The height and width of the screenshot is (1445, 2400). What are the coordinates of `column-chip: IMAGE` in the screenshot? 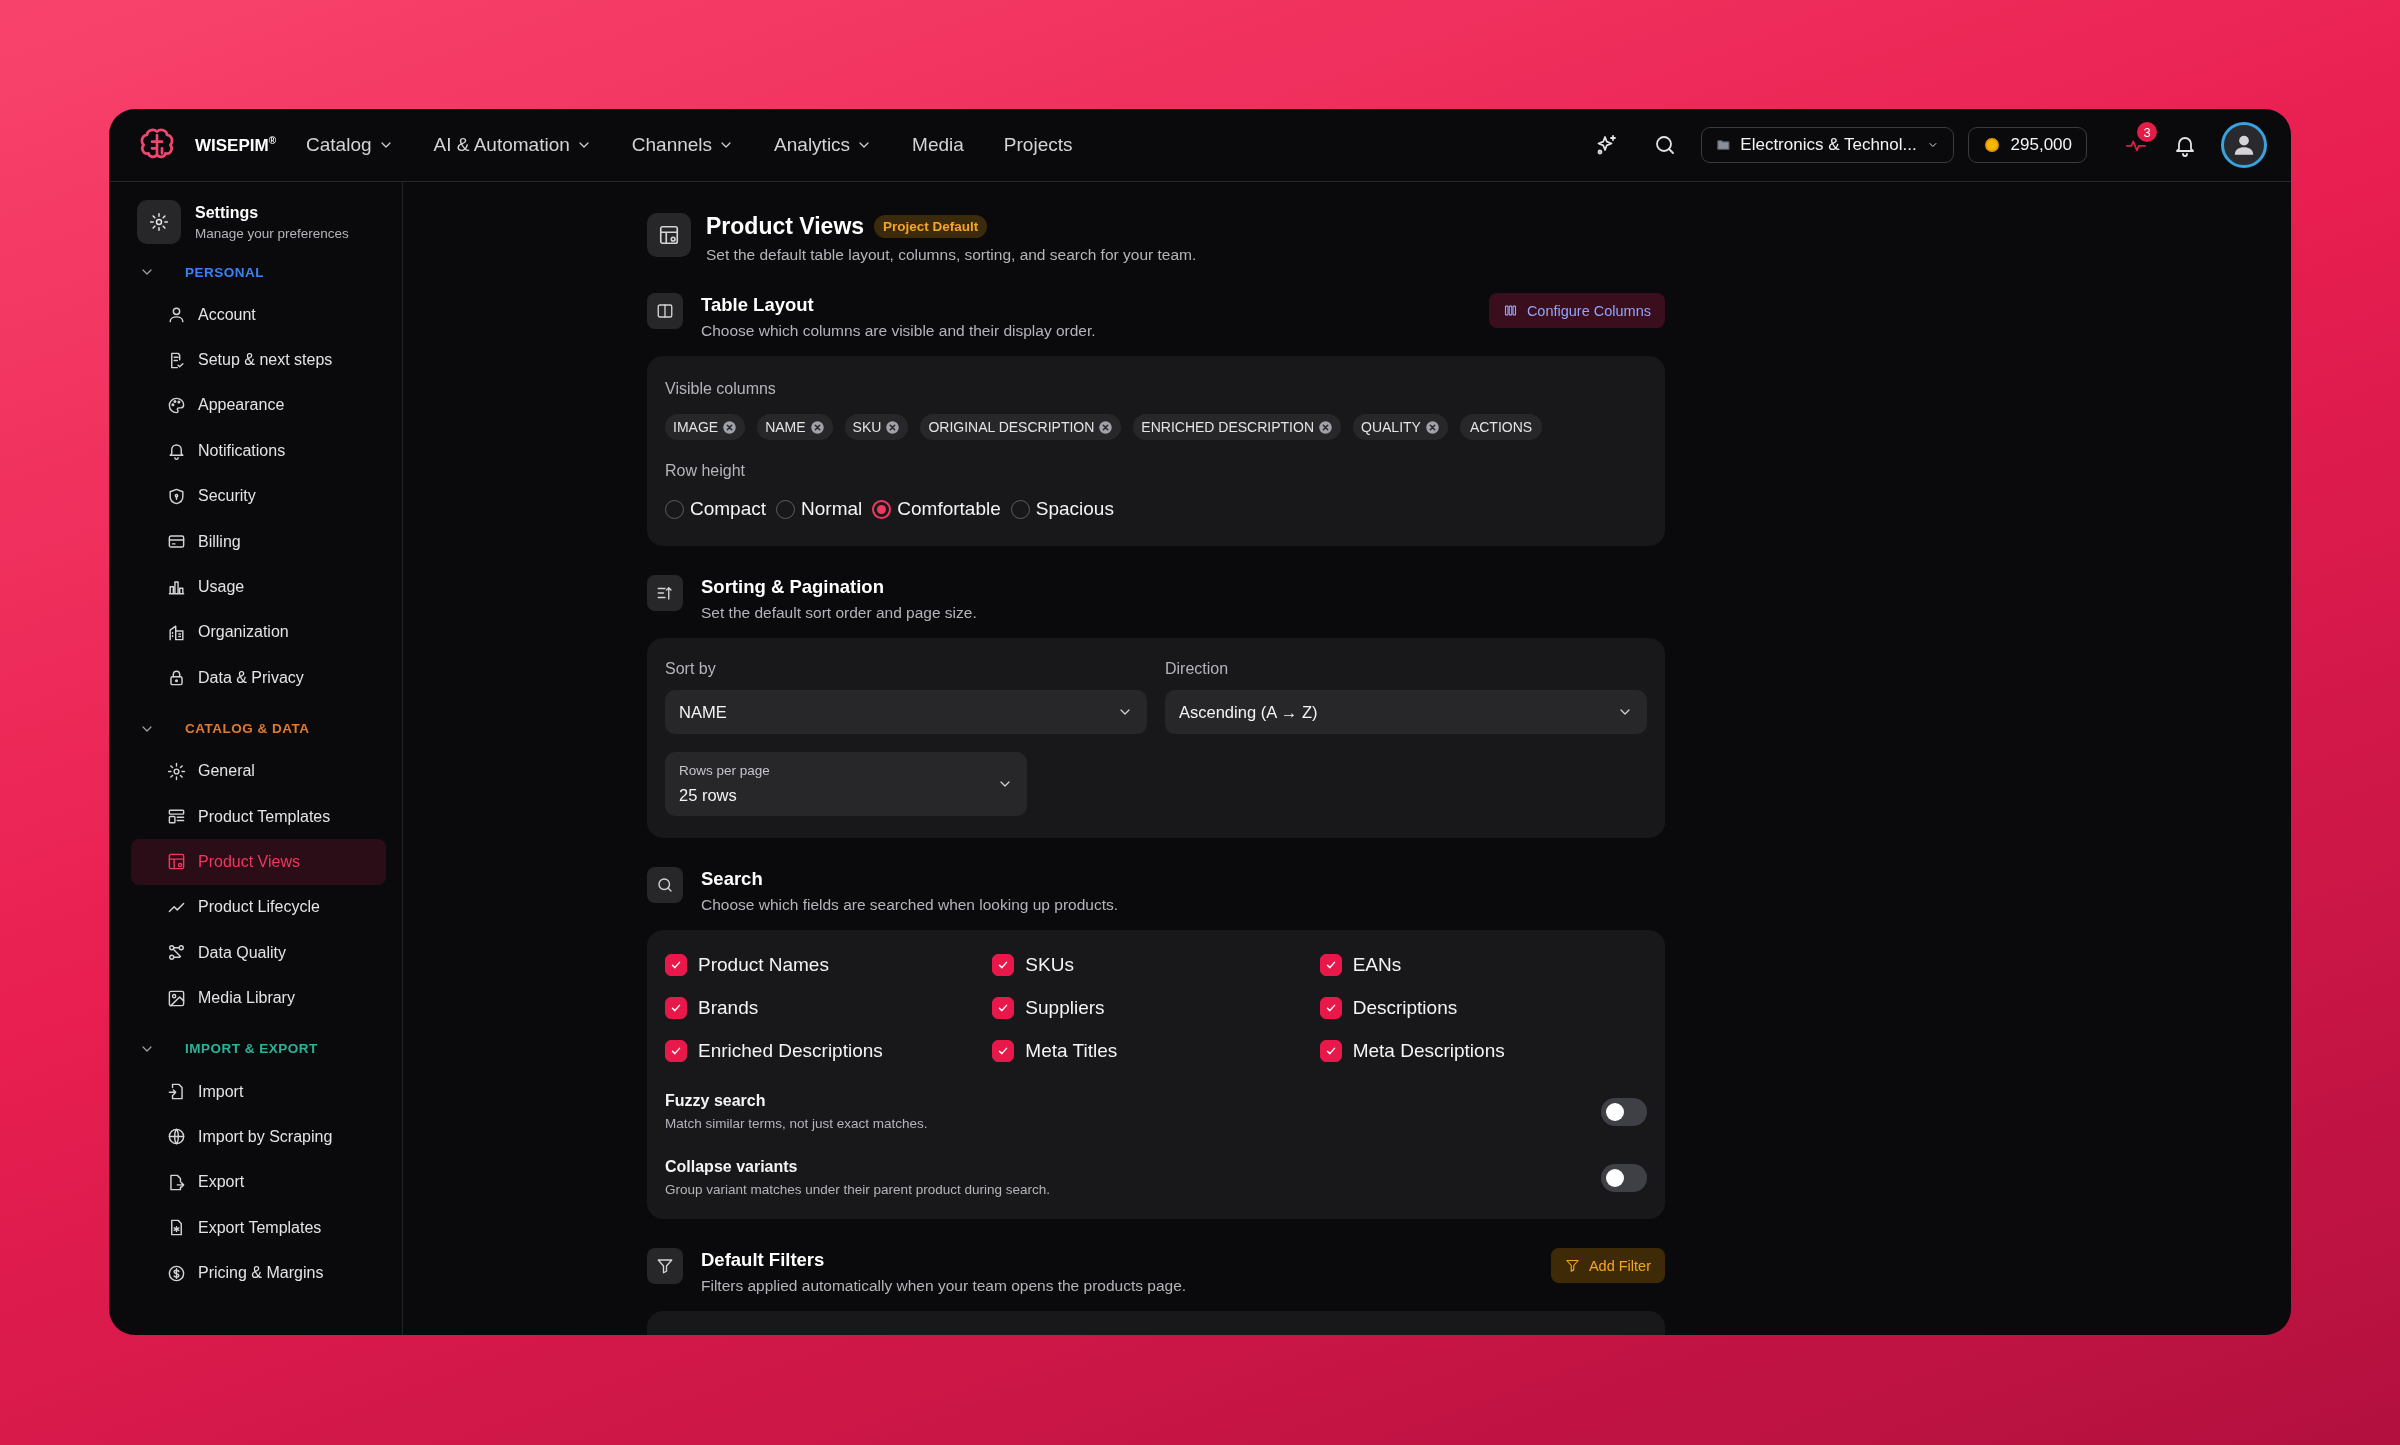 It's located at (705, 427).